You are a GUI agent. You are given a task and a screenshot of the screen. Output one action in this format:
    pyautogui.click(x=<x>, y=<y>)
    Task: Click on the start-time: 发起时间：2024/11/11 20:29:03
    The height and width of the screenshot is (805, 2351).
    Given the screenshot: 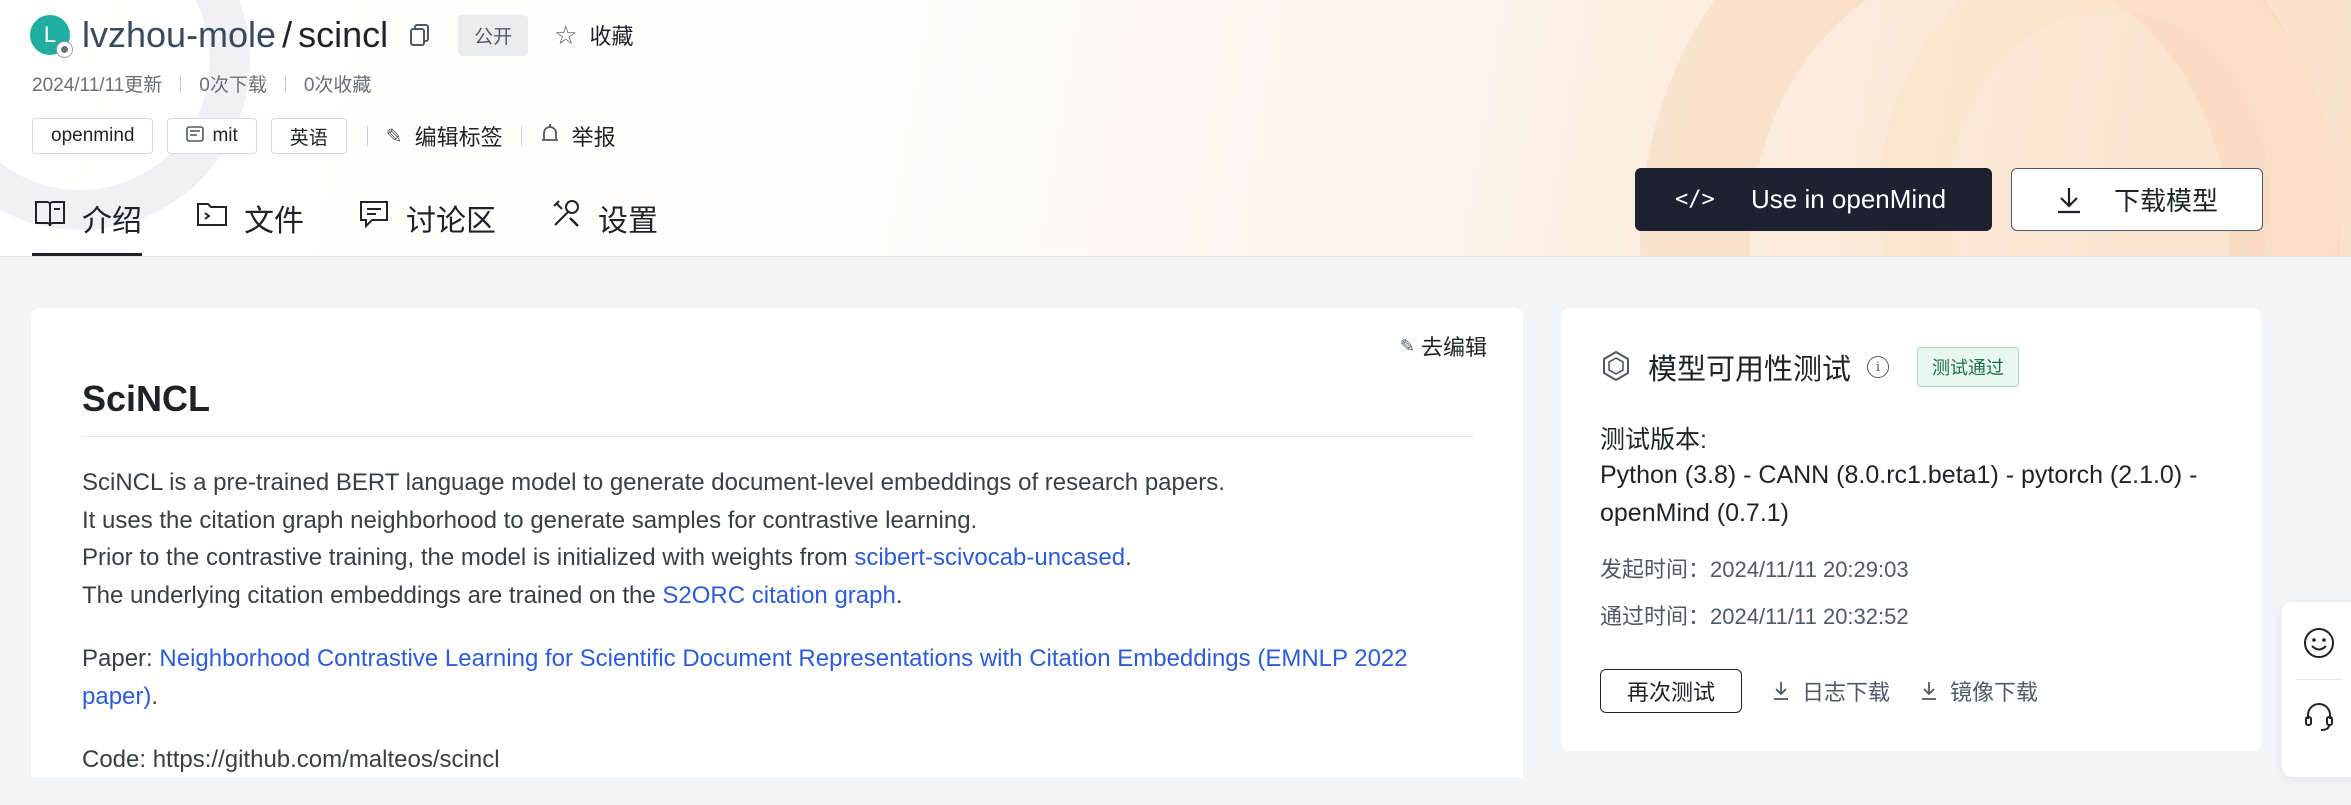 What is the action you would take?
    pyautogui.click(x=1754, y=569)
    